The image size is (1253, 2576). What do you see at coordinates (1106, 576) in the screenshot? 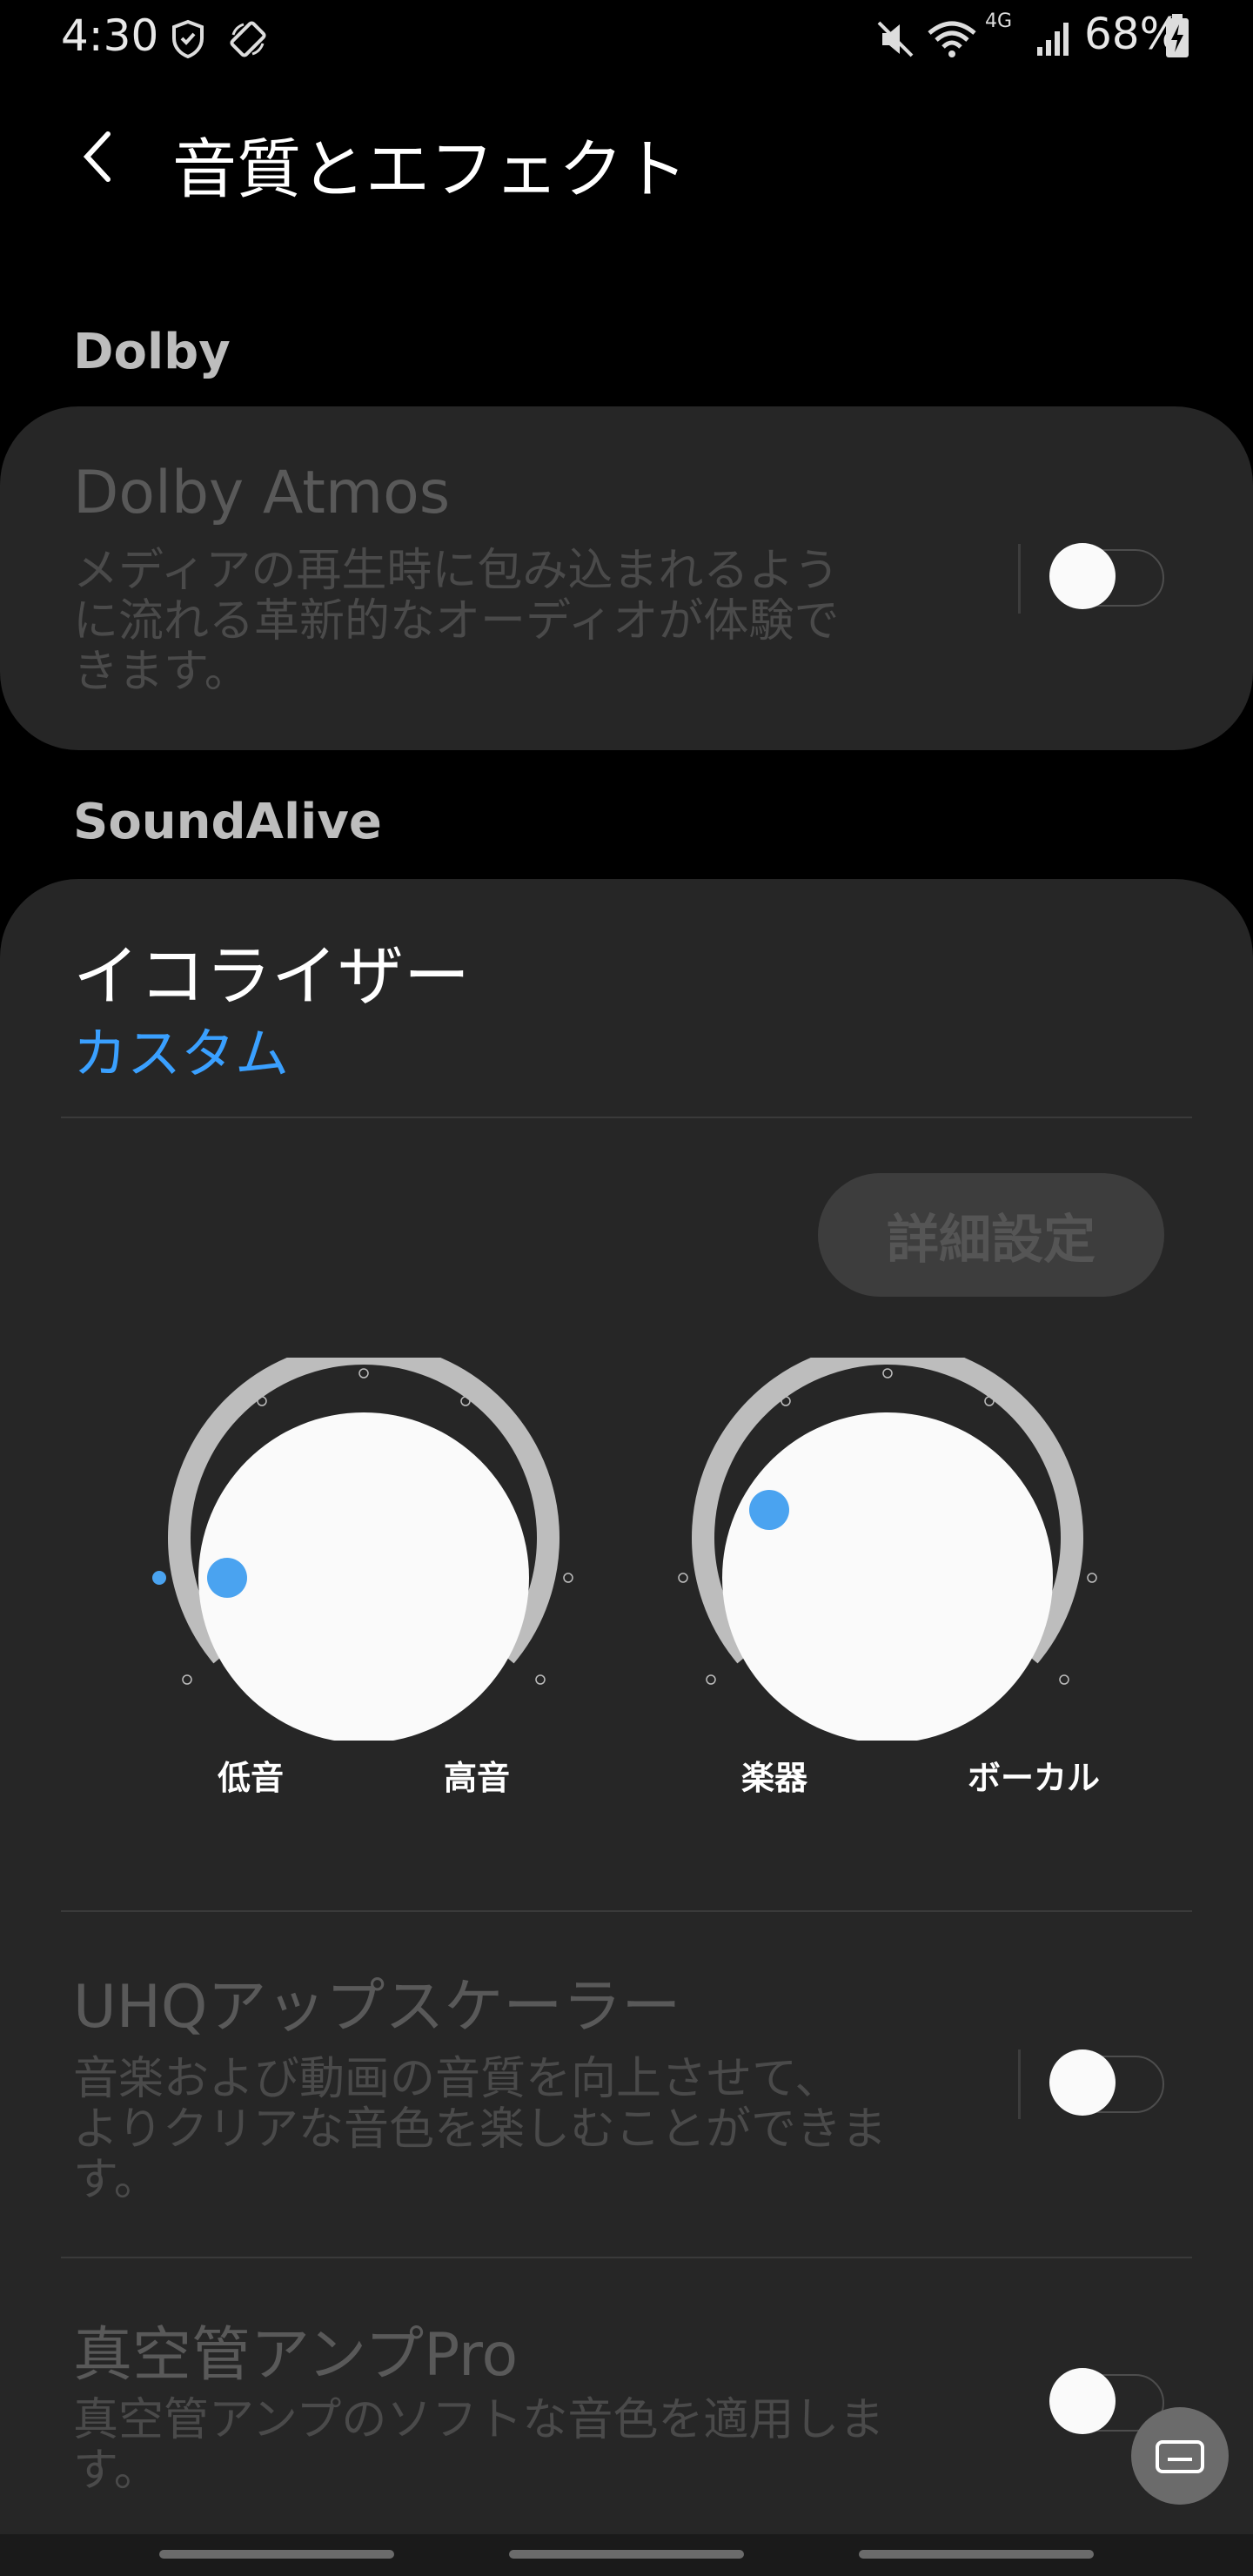
I see `dolby-atmos-toggle` at bounding box center [1106, 576].